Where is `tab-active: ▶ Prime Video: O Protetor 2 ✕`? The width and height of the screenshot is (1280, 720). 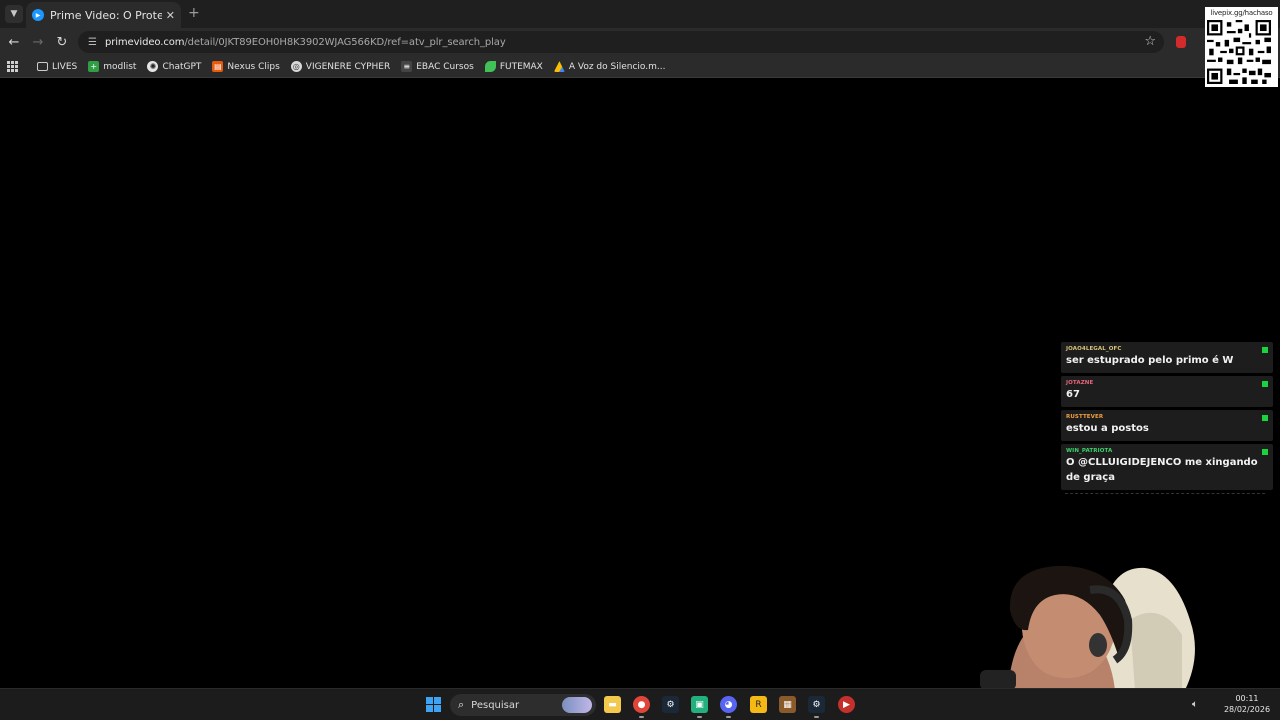 tab-active: ▶ Prime Video: O Protetor 2 ✕ is located at coordinates (103, 15).